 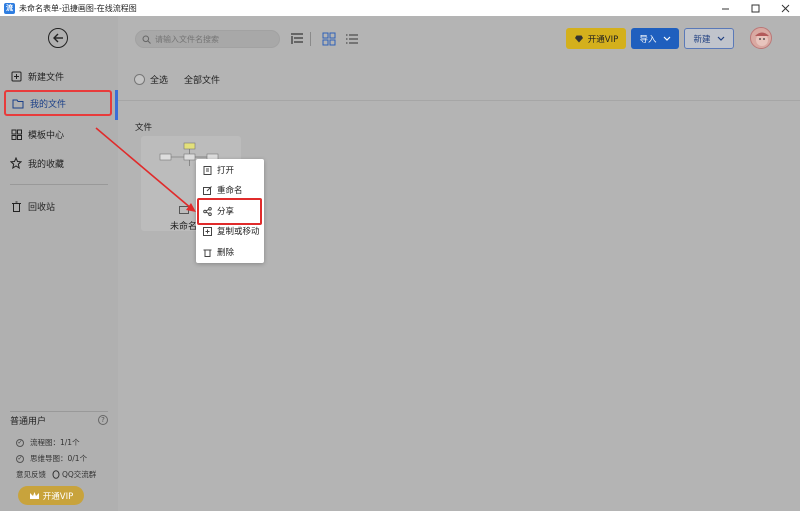 I want to click on sidebar-item-trash: 回收站, so click(x=60, y=206).